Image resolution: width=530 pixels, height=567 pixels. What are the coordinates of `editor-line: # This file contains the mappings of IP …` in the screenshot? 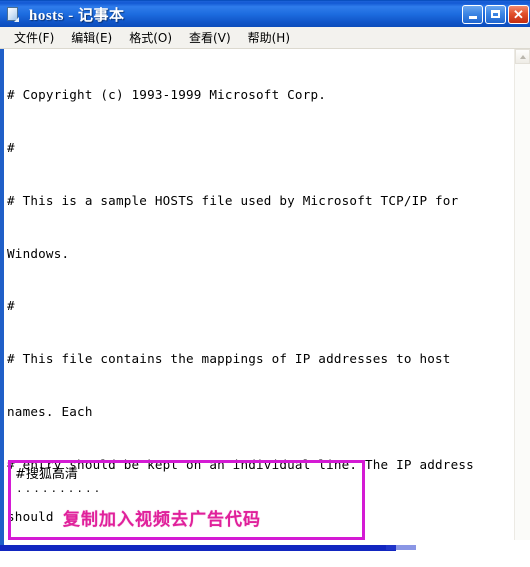 It's located at (229, 359).